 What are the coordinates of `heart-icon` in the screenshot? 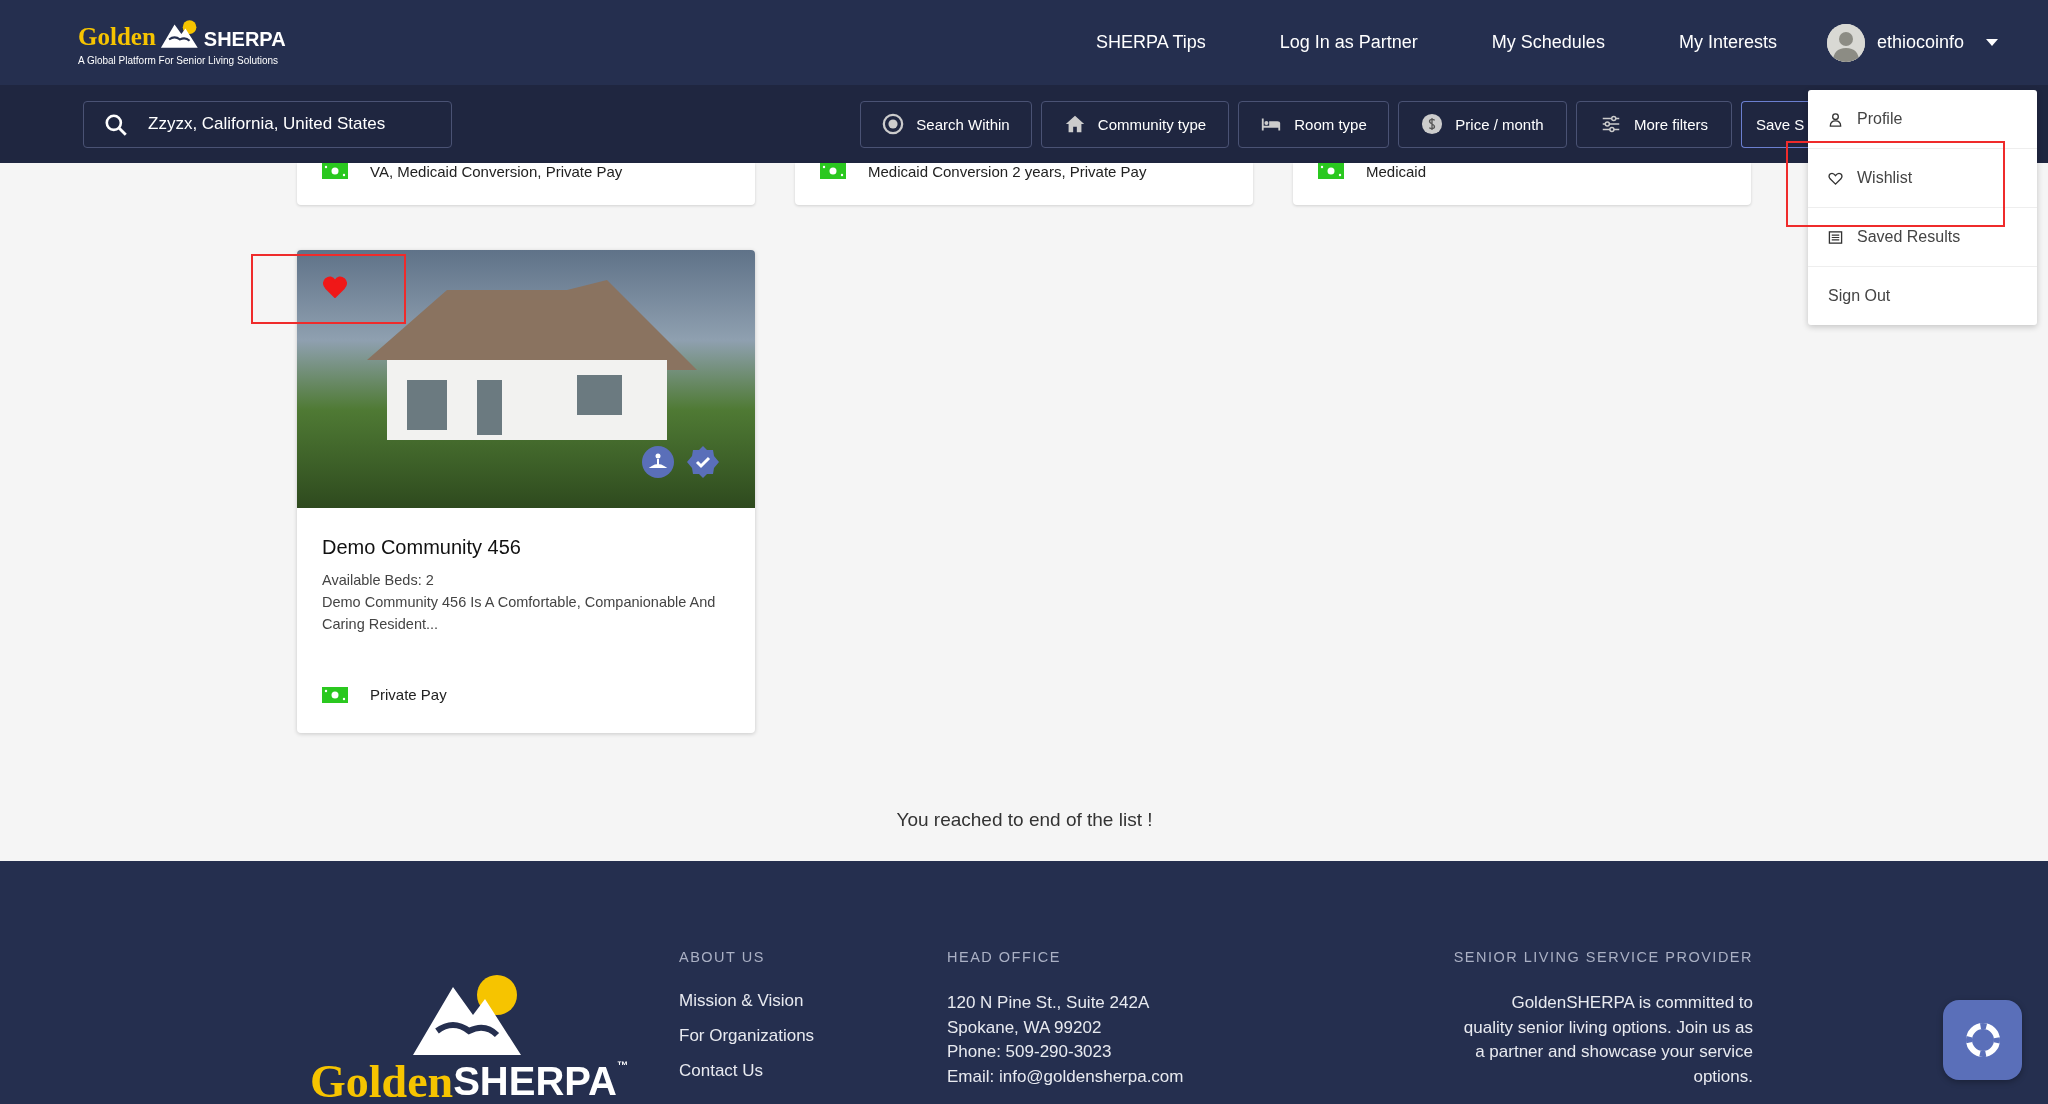 It's located at (1835, 178).